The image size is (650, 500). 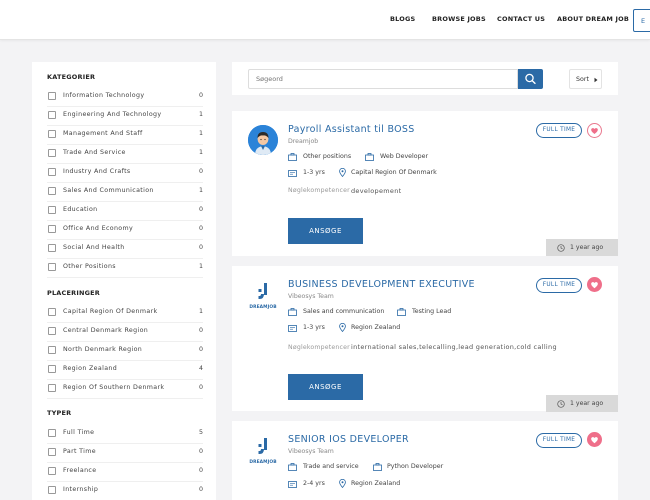 I want to click on filter-label: Sales And Communication, so click(x=108, y=190).